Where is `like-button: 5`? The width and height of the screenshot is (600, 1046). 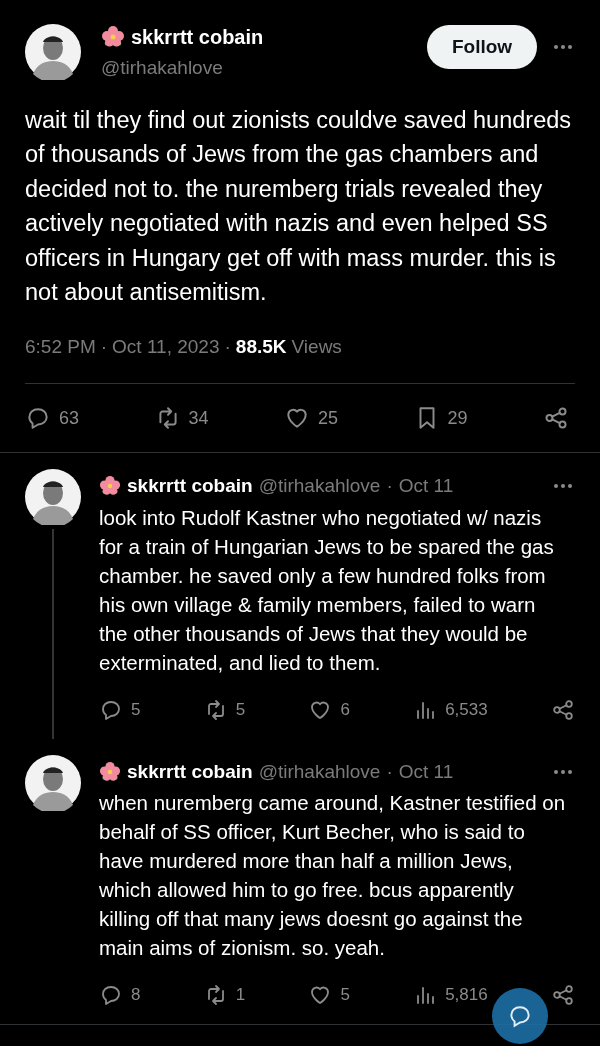
like-button: 5 is located at coordinates (329, 995).